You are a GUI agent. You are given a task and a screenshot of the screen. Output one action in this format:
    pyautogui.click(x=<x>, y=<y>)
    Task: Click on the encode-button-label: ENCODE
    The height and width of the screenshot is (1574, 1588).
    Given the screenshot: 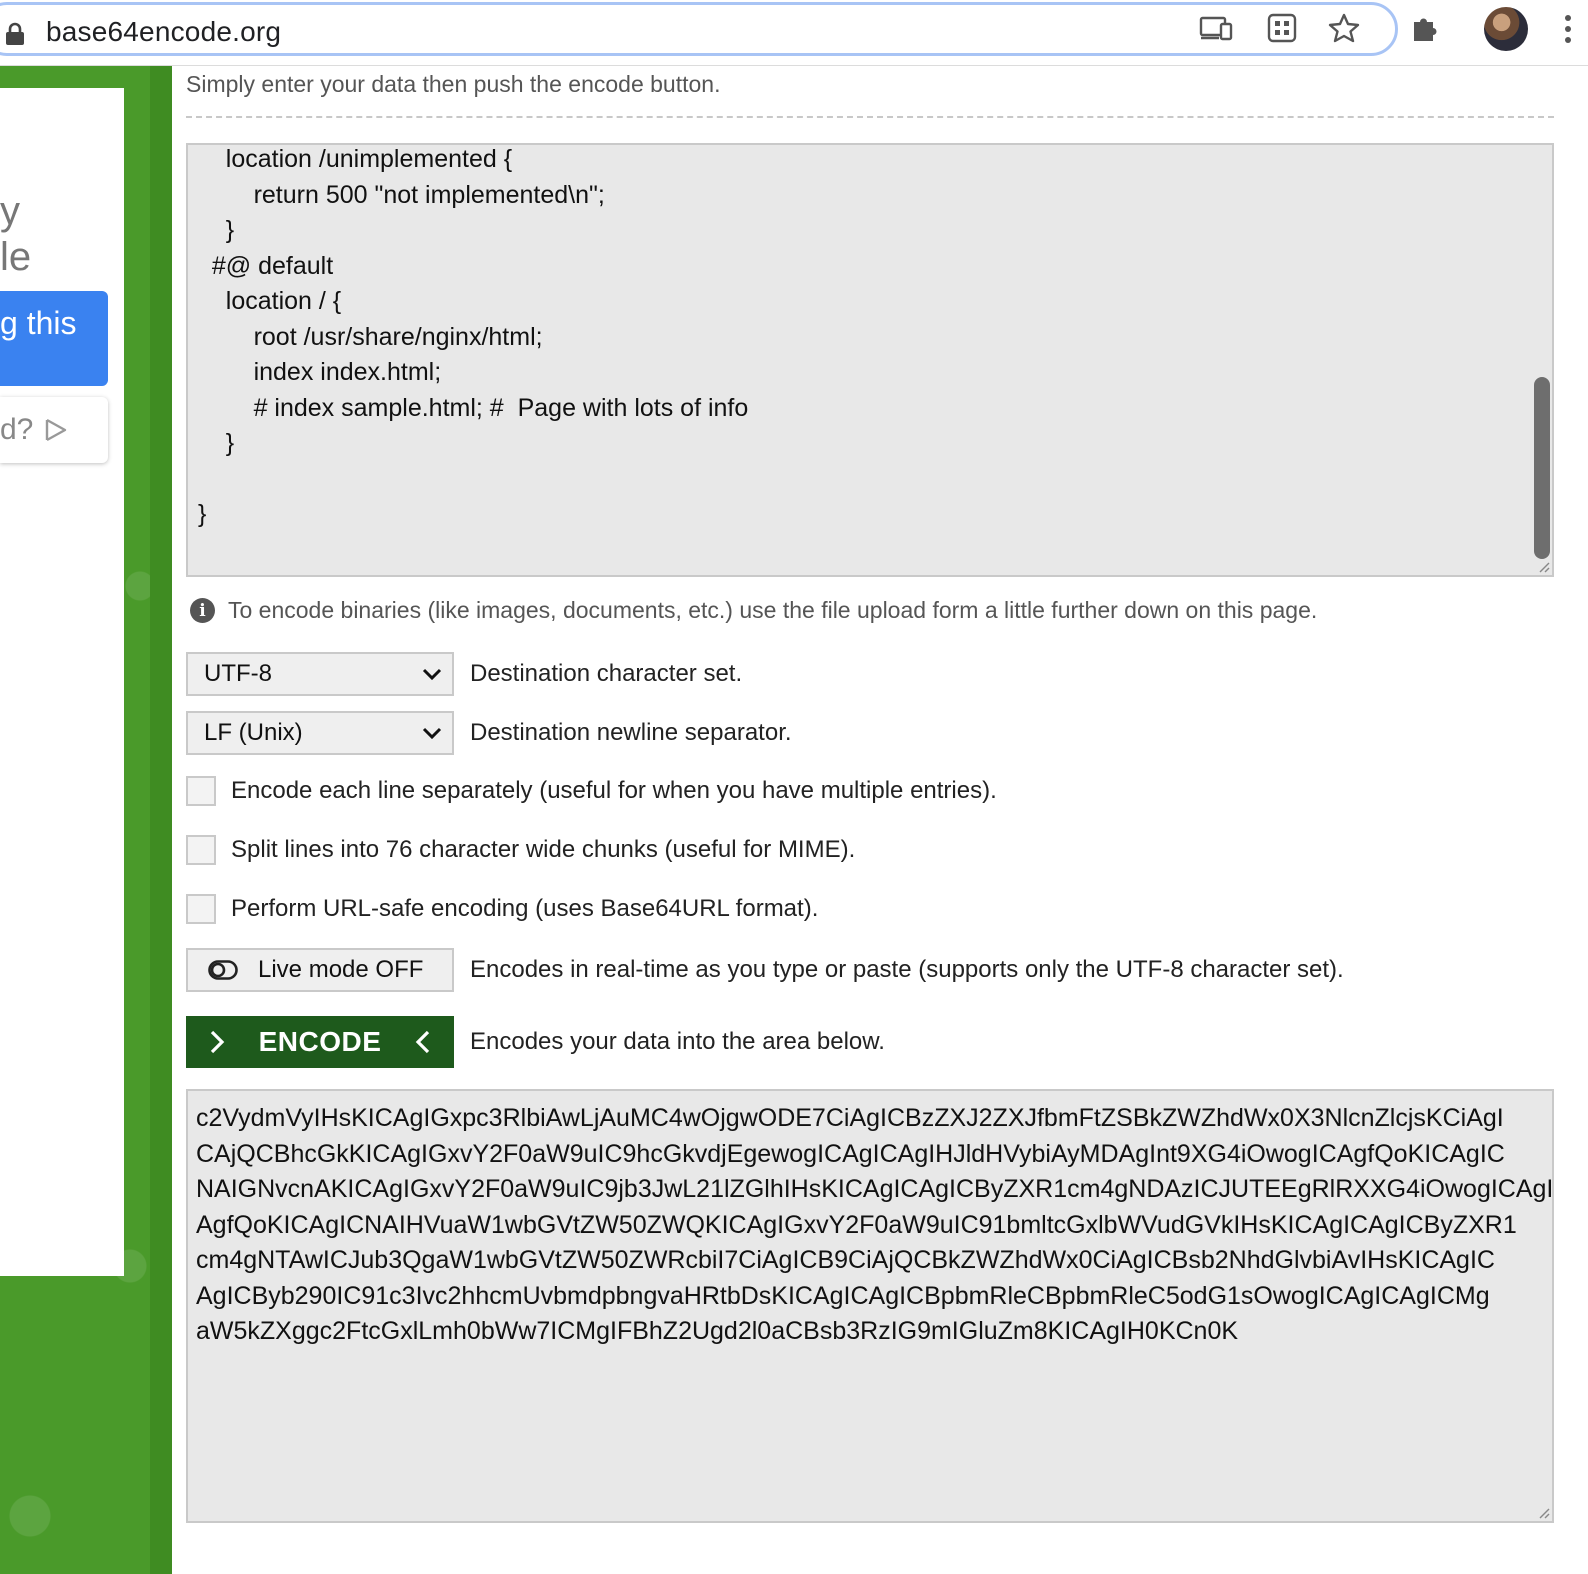 What is the action you would take?
    pyautogui.click(x=320, y=1041)
    